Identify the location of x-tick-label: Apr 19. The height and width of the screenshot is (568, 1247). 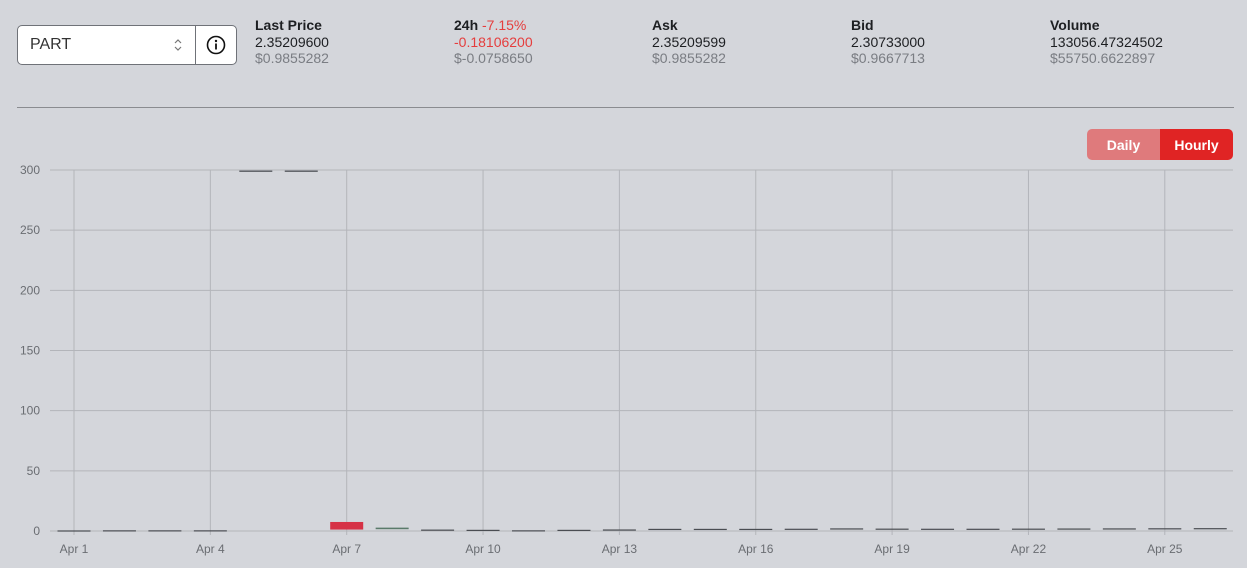
(892, 549).